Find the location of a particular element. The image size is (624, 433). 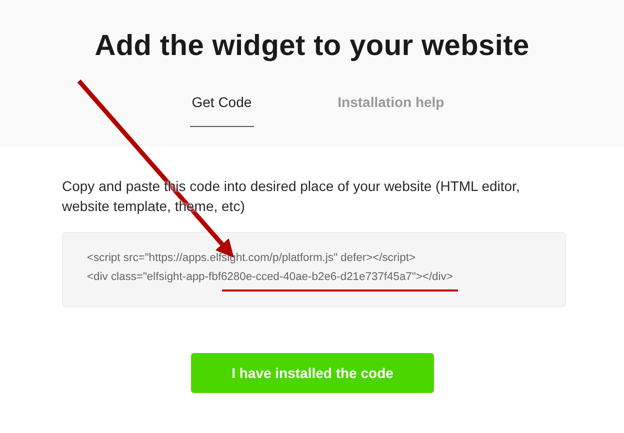

code-line: <script src="https://apps.elfsight.com/p/platform.js" defer></script> is located at coordinates (251, 258).